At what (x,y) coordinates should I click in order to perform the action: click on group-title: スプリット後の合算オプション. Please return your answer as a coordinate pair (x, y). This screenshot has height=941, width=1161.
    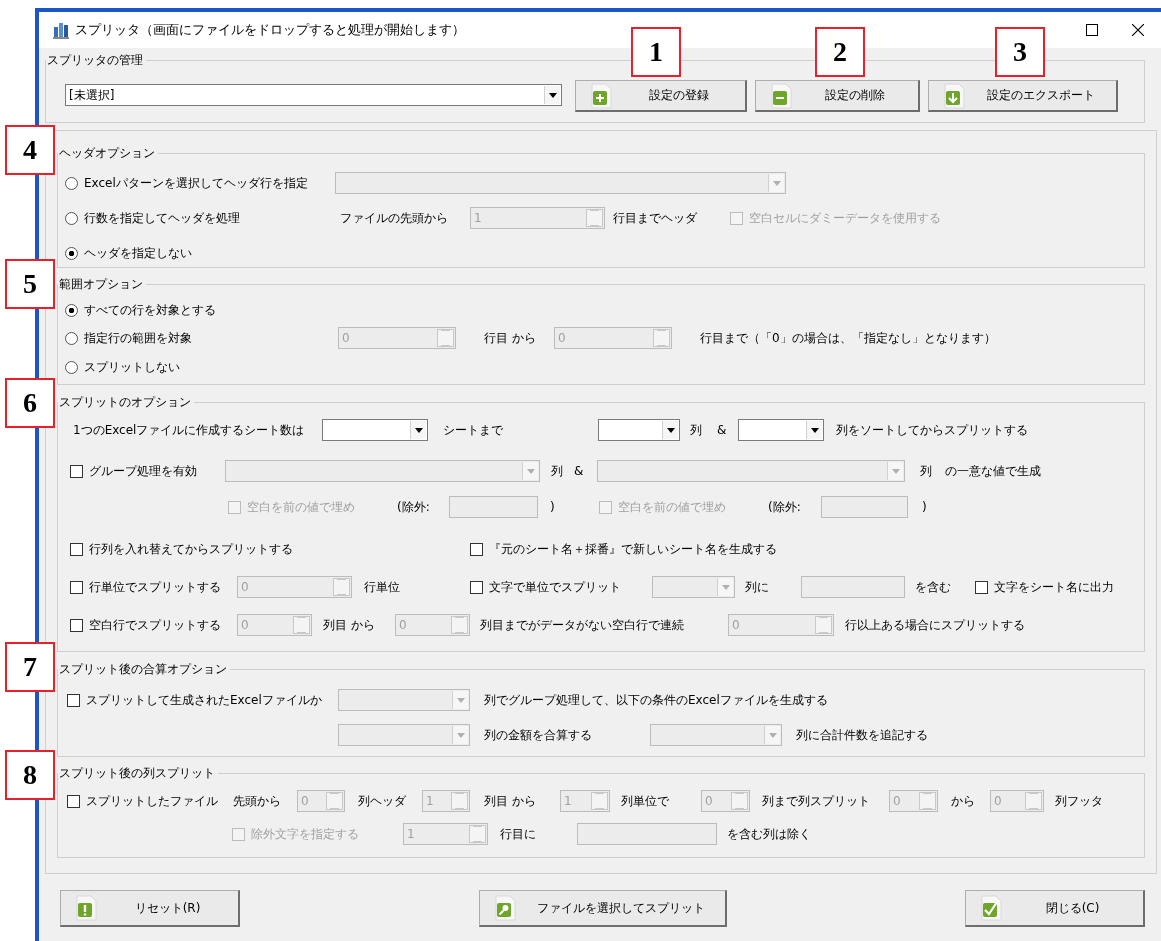
    Looking at the image, I should click on (143, 669).